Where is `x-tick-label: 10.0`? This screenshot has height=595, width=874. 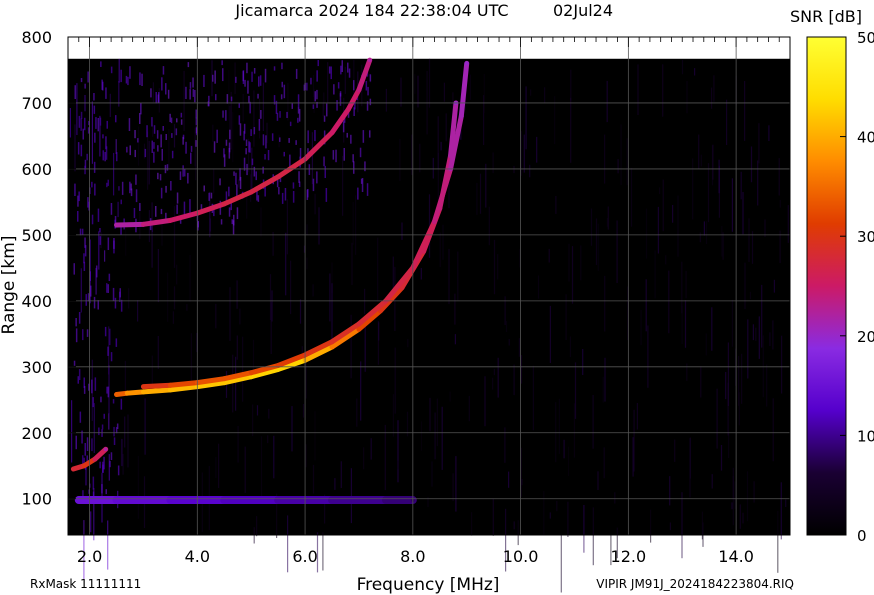
x-tick-label: 10.0 is located at coordinates (521, 556).